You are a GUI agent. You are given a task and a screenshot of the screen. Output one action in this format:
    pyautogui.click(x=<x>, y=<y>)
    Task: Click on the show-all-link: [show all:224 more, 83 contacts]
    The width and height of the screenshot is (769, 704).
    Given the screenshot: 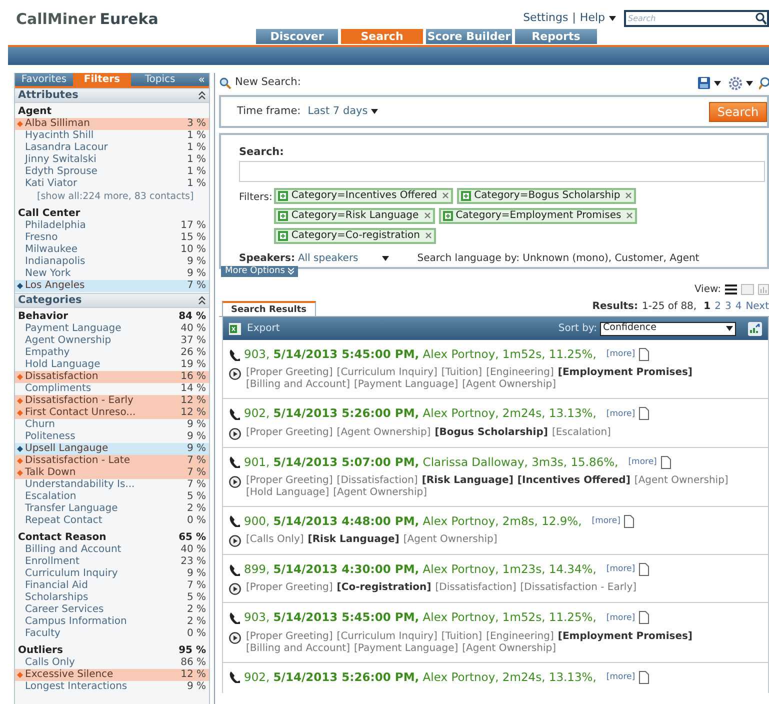 What is the action you would take?
    pyautogui.click(x=112, y=196)
    